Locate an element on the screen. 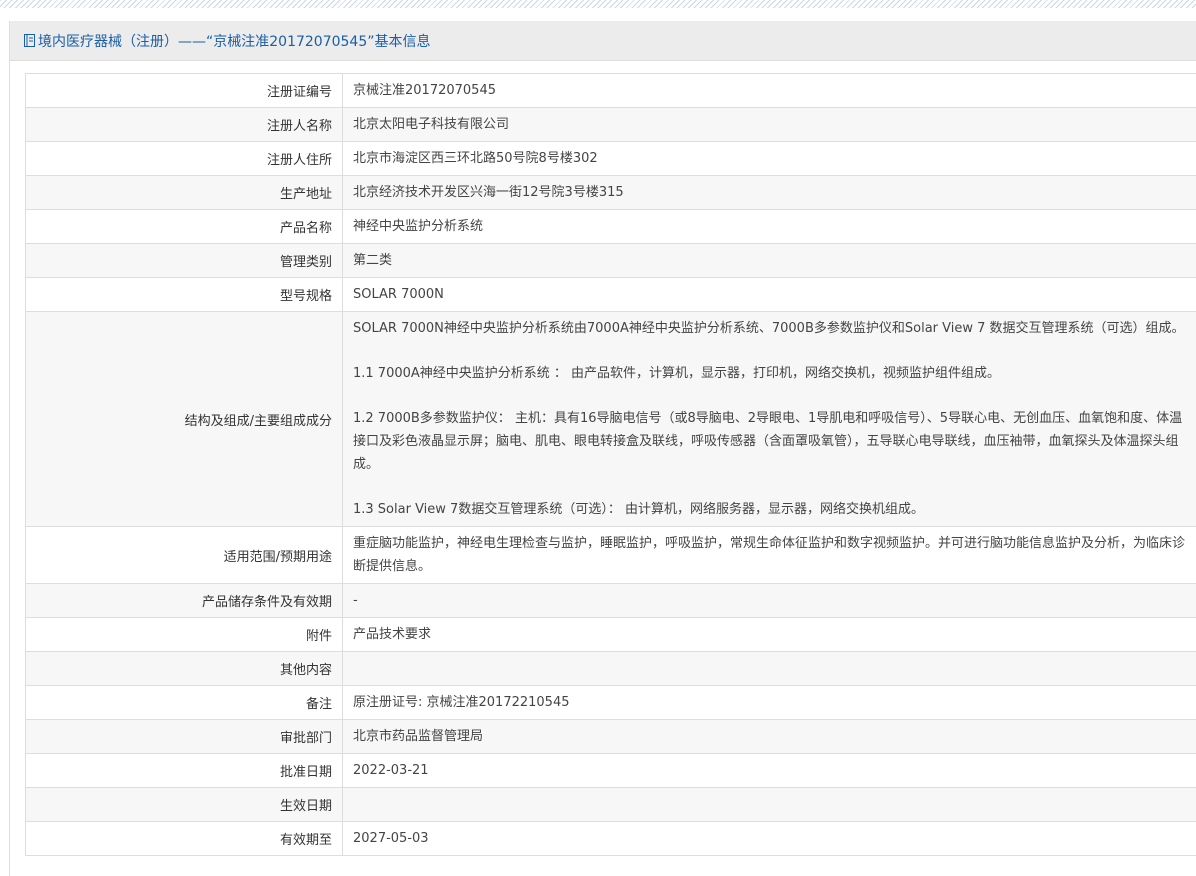 Image resolution: width=1196 pixels, height=876 pixels. panel-header: 境内医疗器械（注册）——“京械注准20172070545”基本信息 is located at coordinates (603, 41).